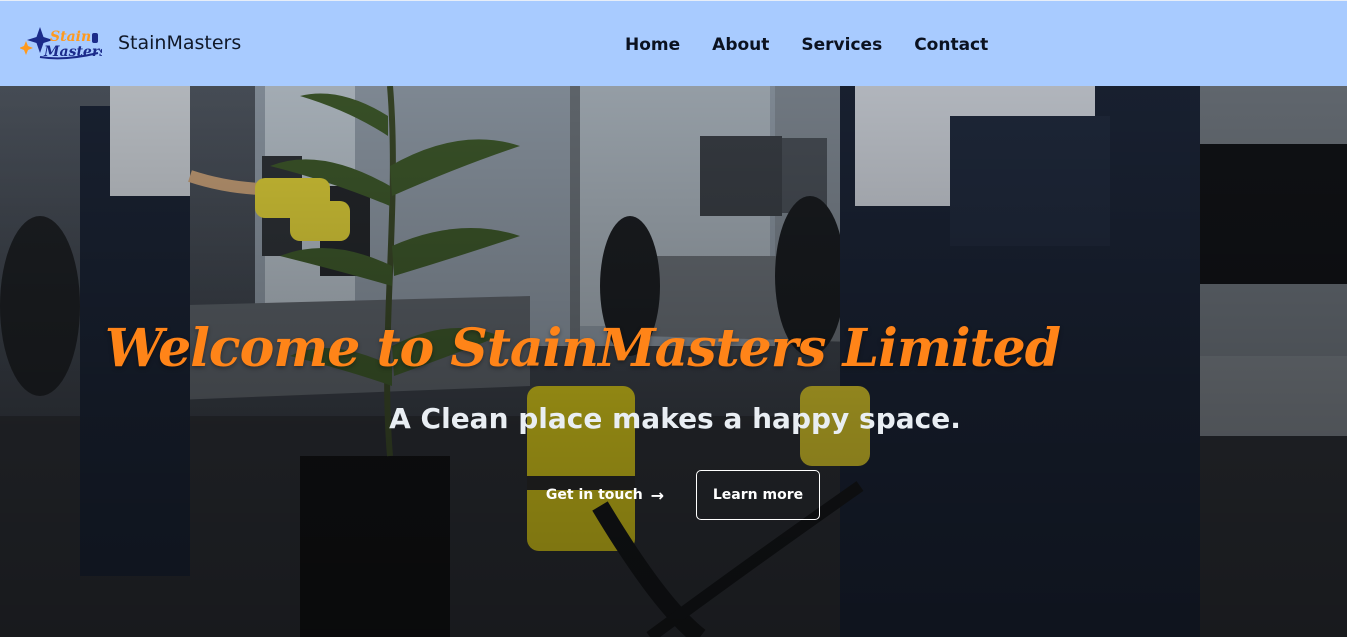  Describe the element at coordinates (951, 45) in the screenshot. I see `nav-contact: Contact` at that location.